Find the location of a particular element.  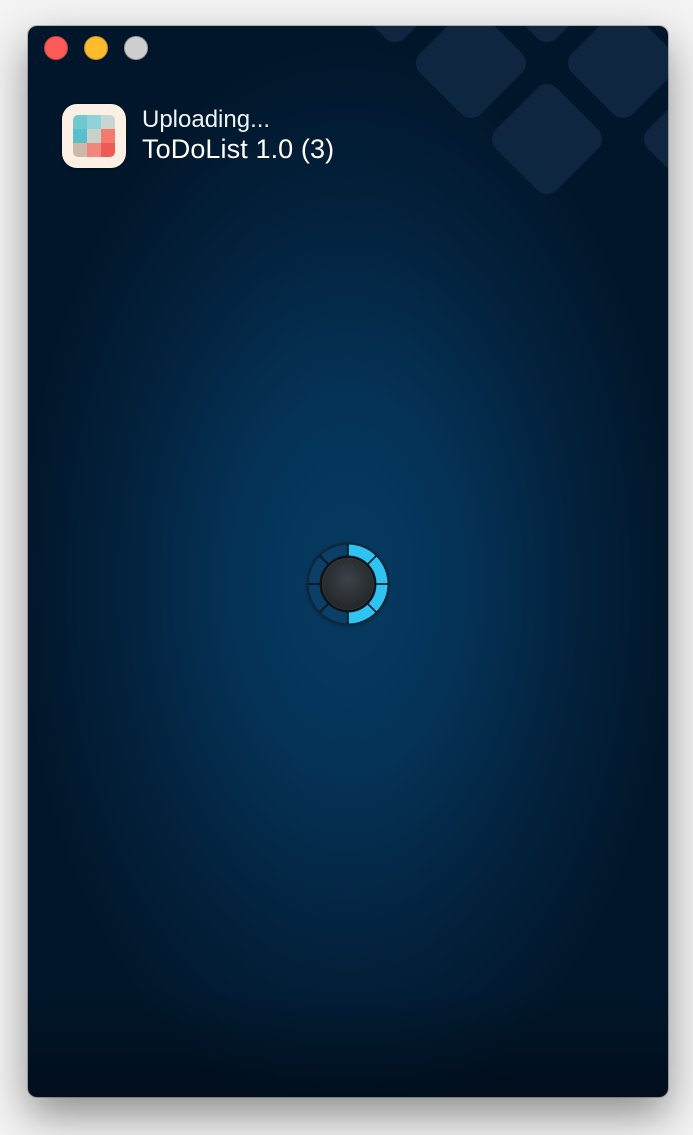

close-icon is located at coordinates (56, 48).